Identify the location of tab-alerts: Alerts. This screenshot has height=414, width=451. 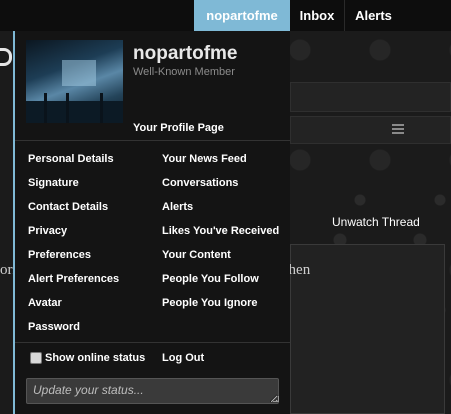
(373, 15).